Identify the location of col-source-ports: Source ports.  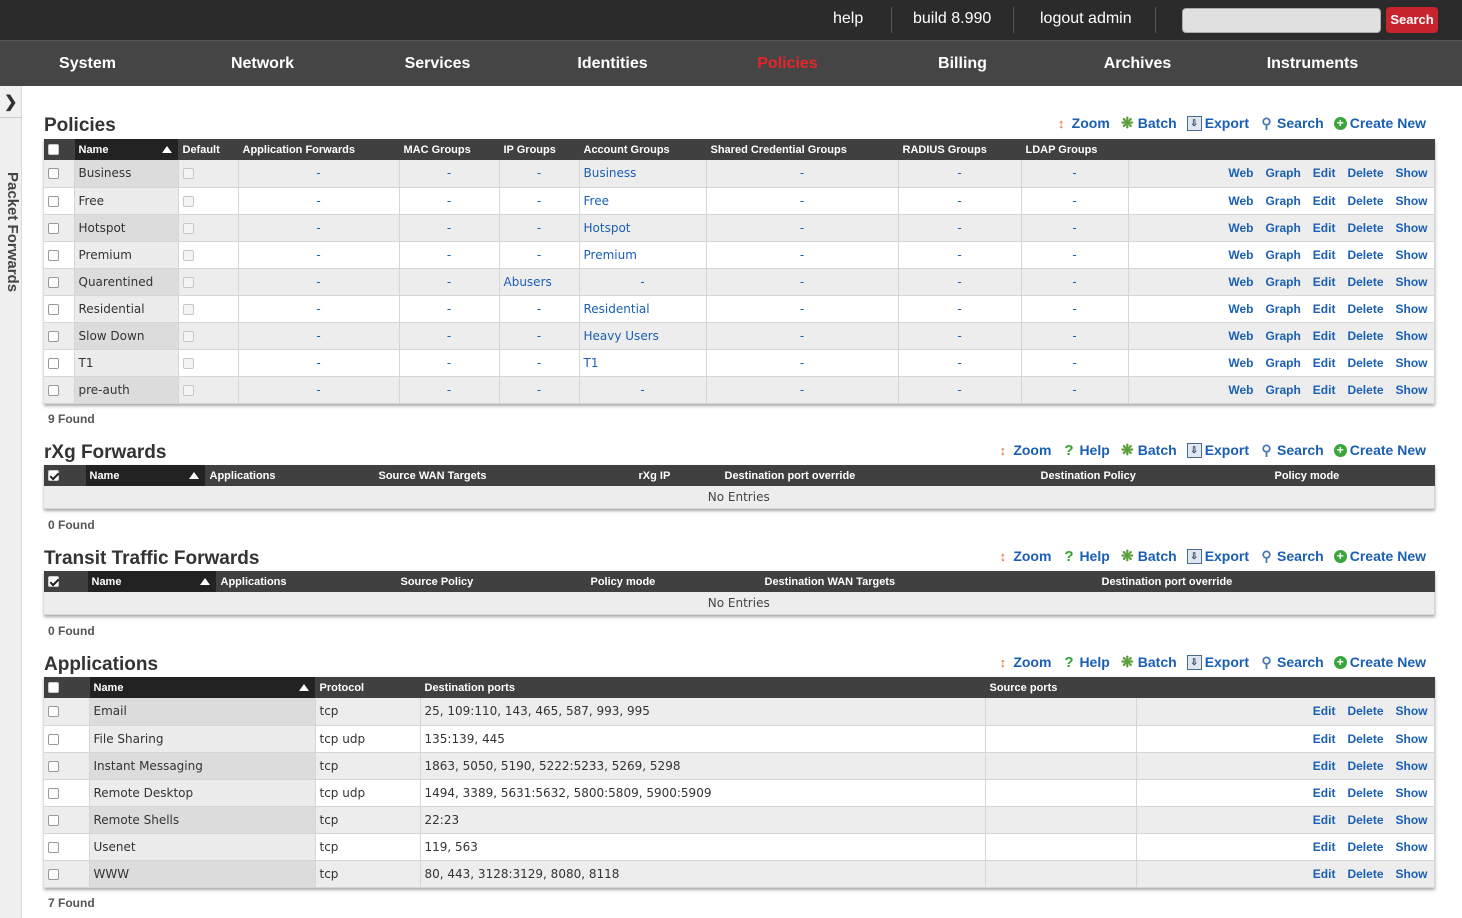
(1061, 687).